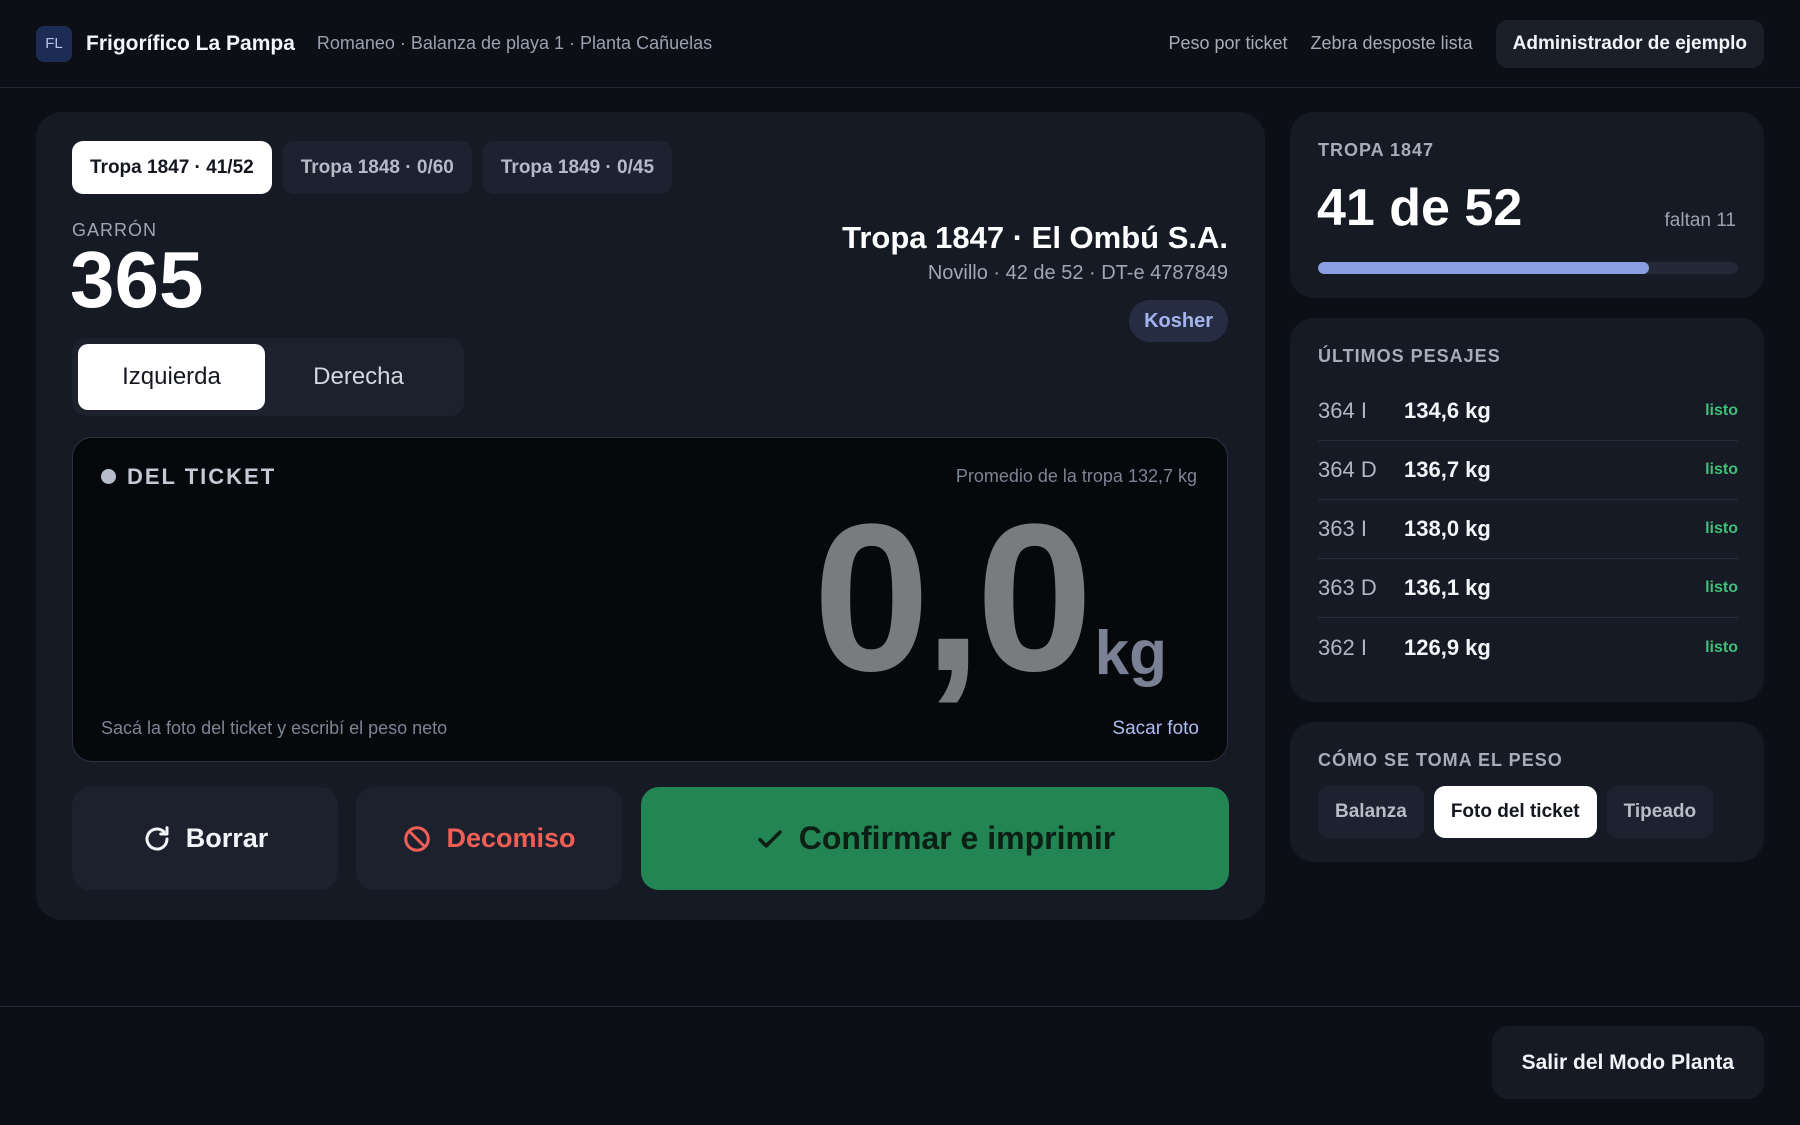 The width and height of the screenshot is (1800, 1125). I want to click on user-menu-button: Administrador de ejemplo, so click(1629, 43).